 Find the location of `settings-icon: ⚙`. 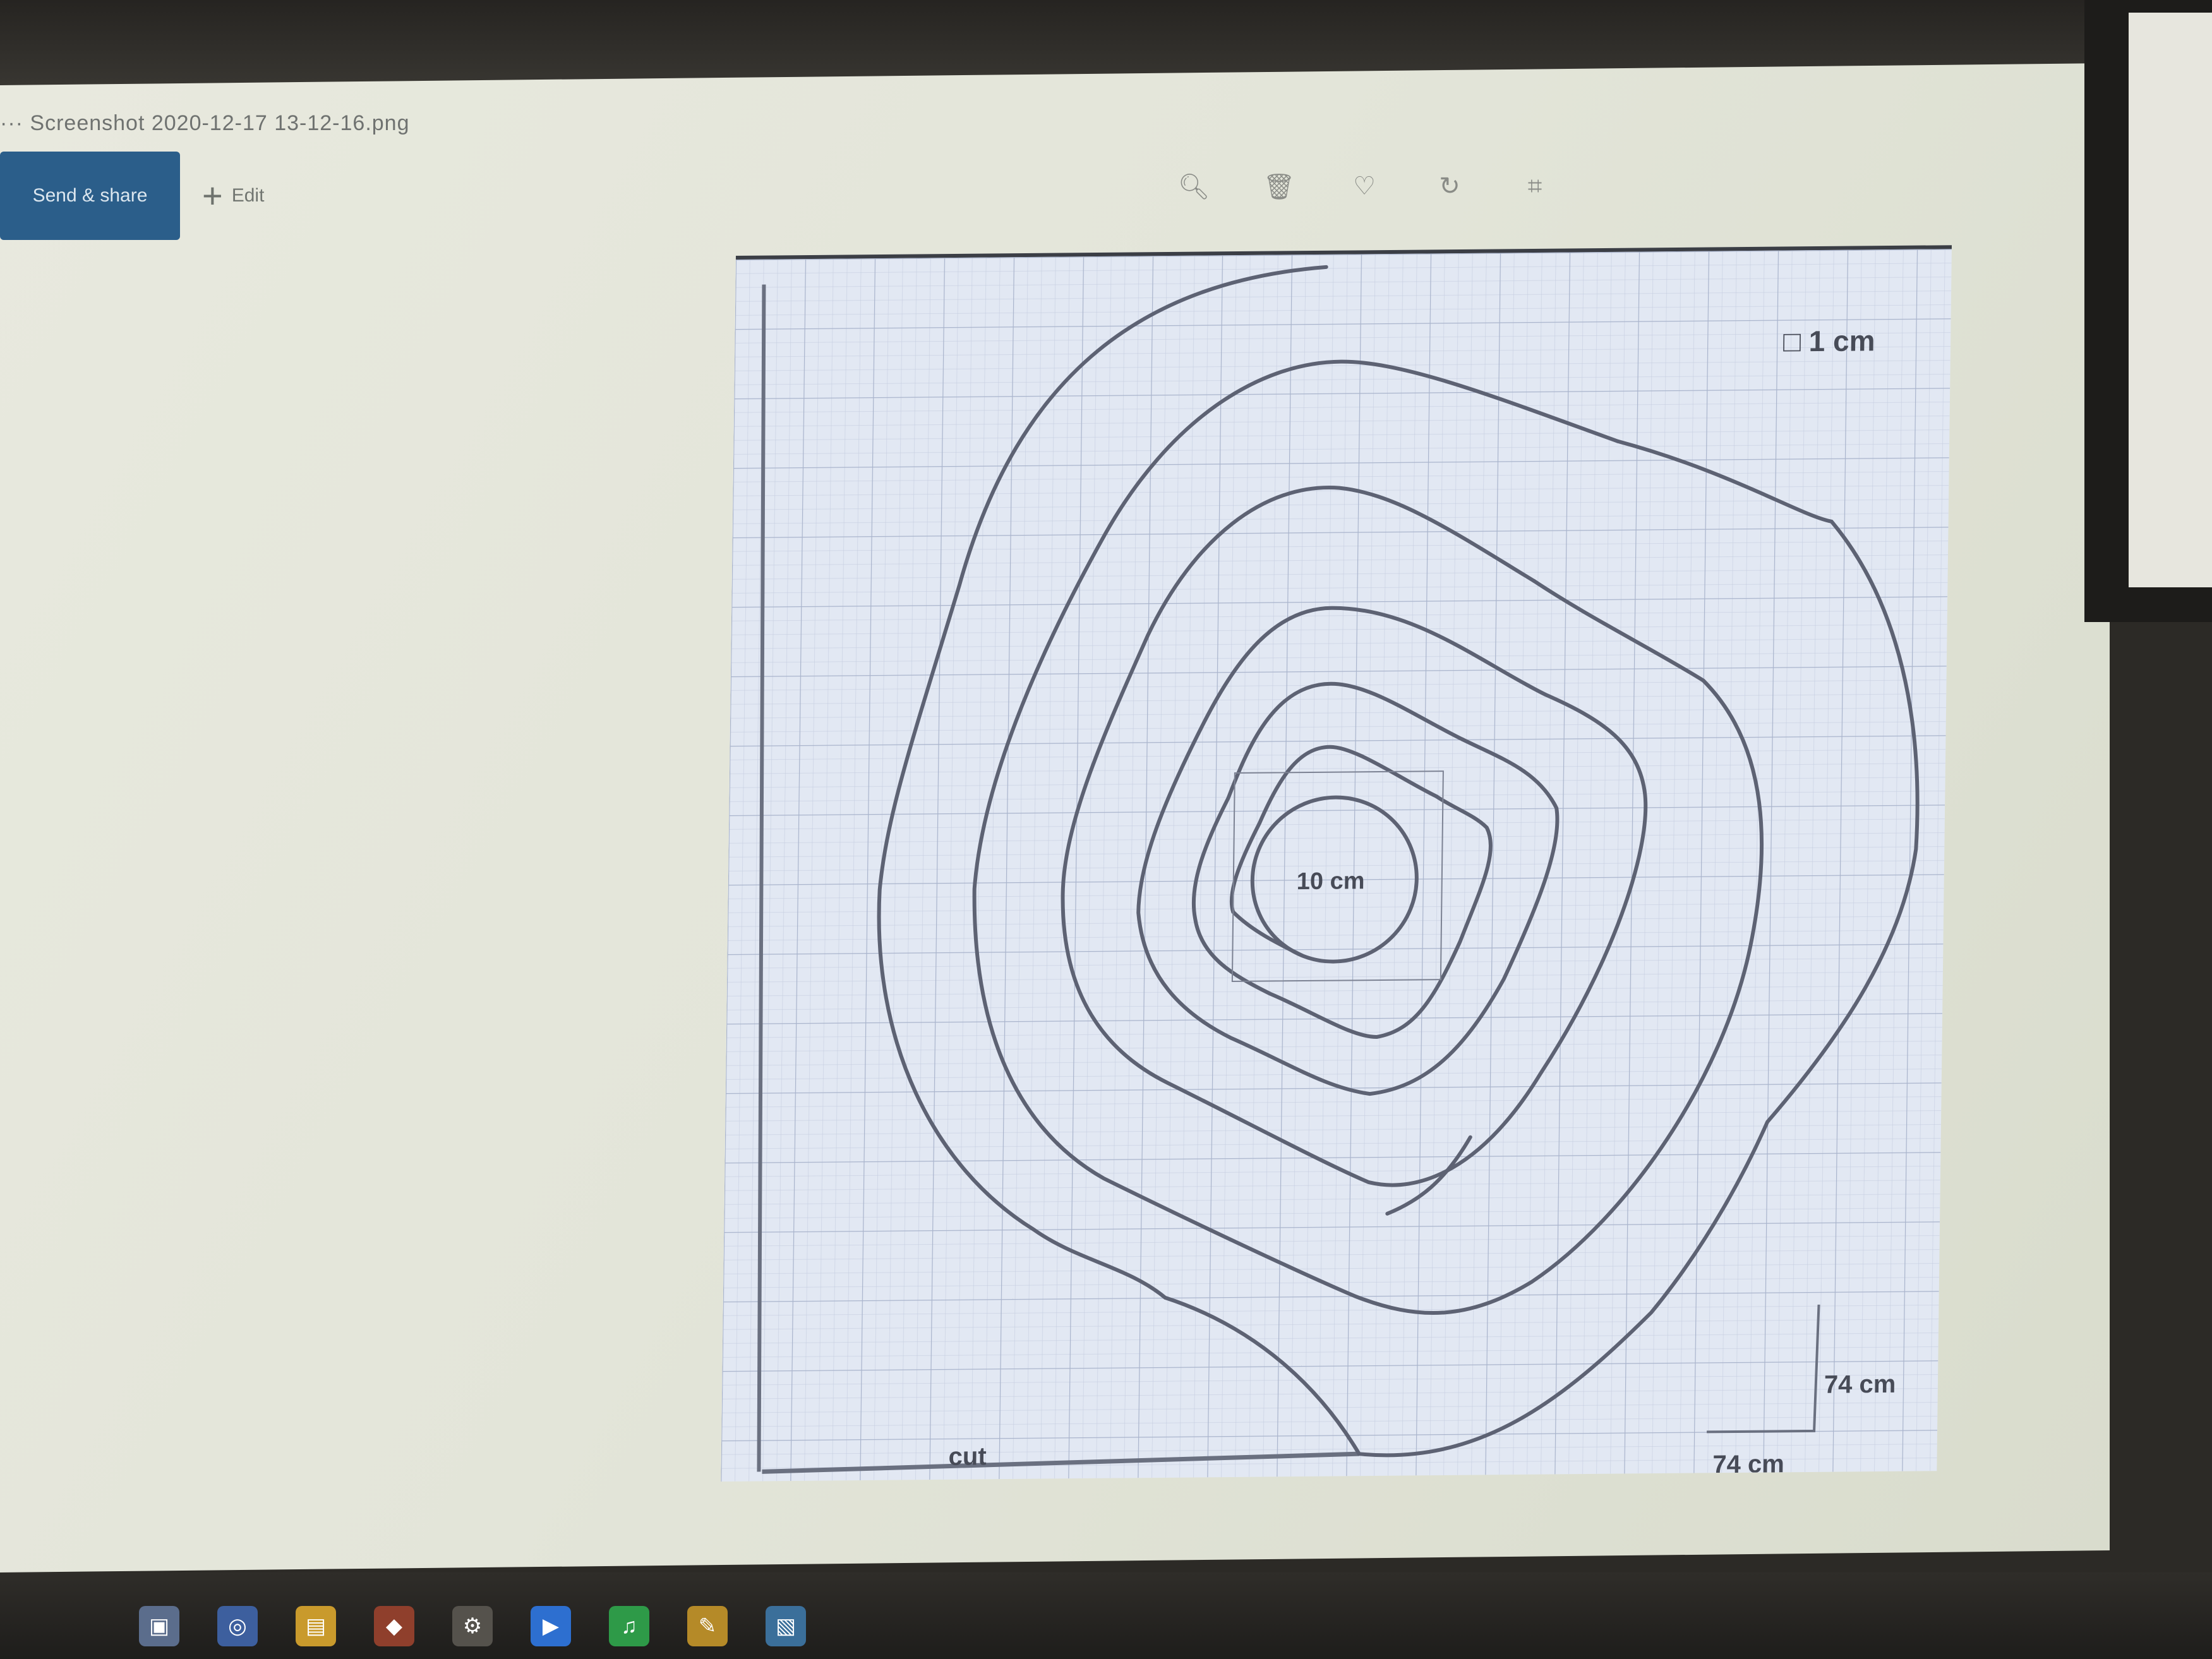

settings-icon: ⚙ is located at coordinates (472, 1626).